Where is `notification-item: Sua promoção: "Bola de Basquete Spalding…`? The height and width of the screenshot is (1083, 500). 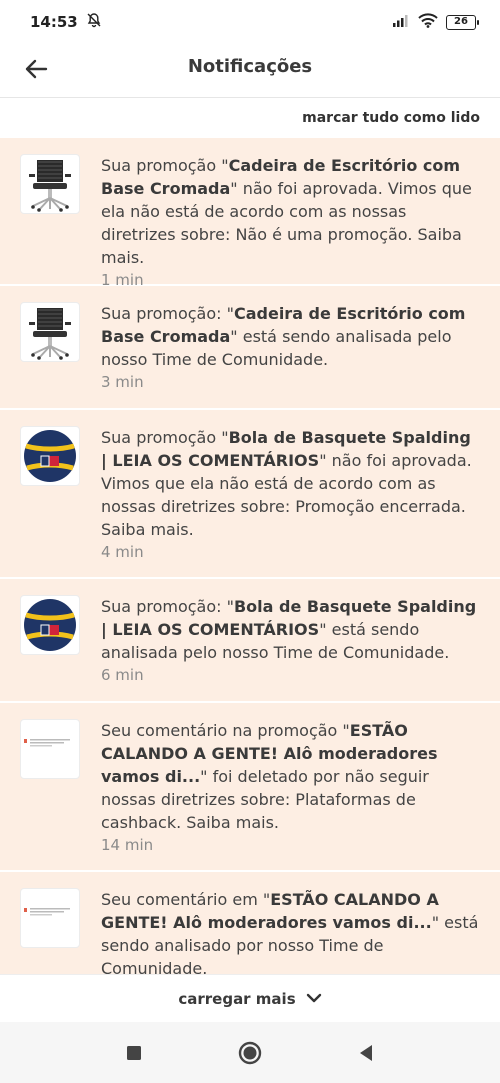 notification-item: Sua promoção: "Bola de Basquete Spalding… is located at coordinates (250, 640).